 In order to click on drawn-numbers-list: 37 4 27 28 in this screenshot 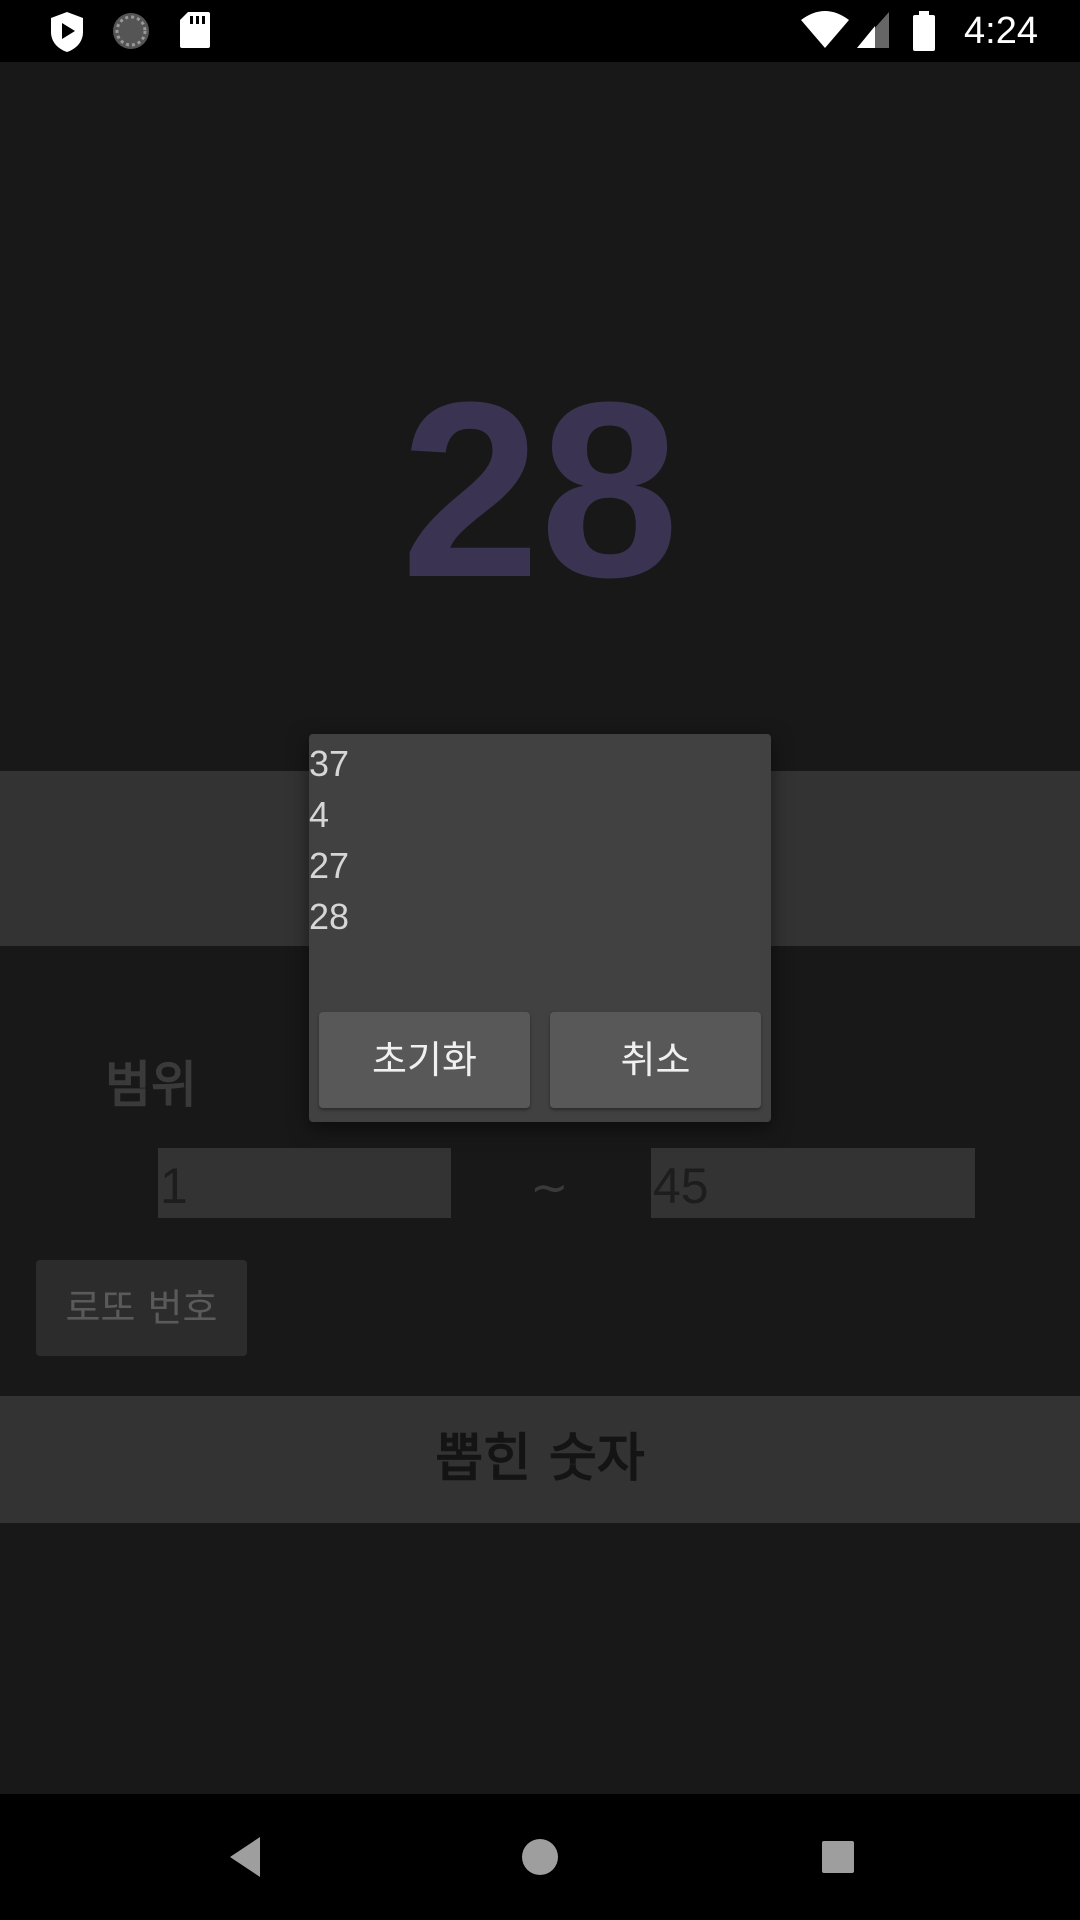, I will do `click(540, 840)`.